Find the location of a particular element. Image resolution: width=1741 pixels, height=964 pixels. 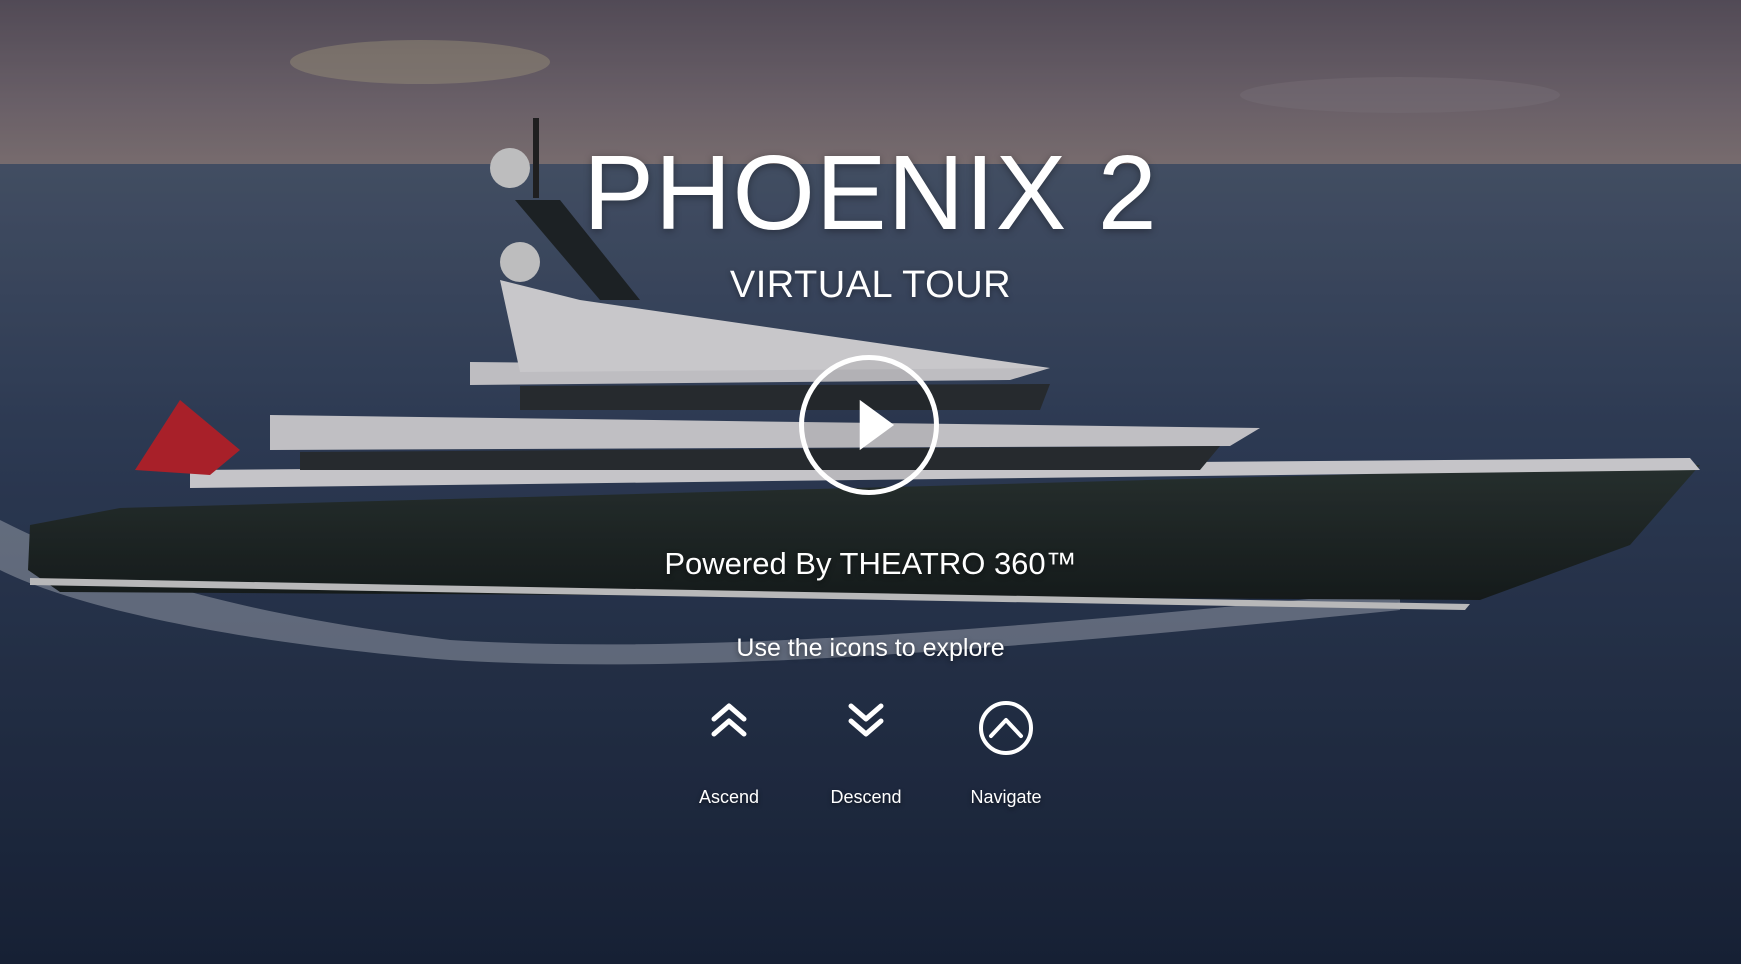

tour-subtitle: VIRTUAL TOUR is located at coordinates (870, 285).